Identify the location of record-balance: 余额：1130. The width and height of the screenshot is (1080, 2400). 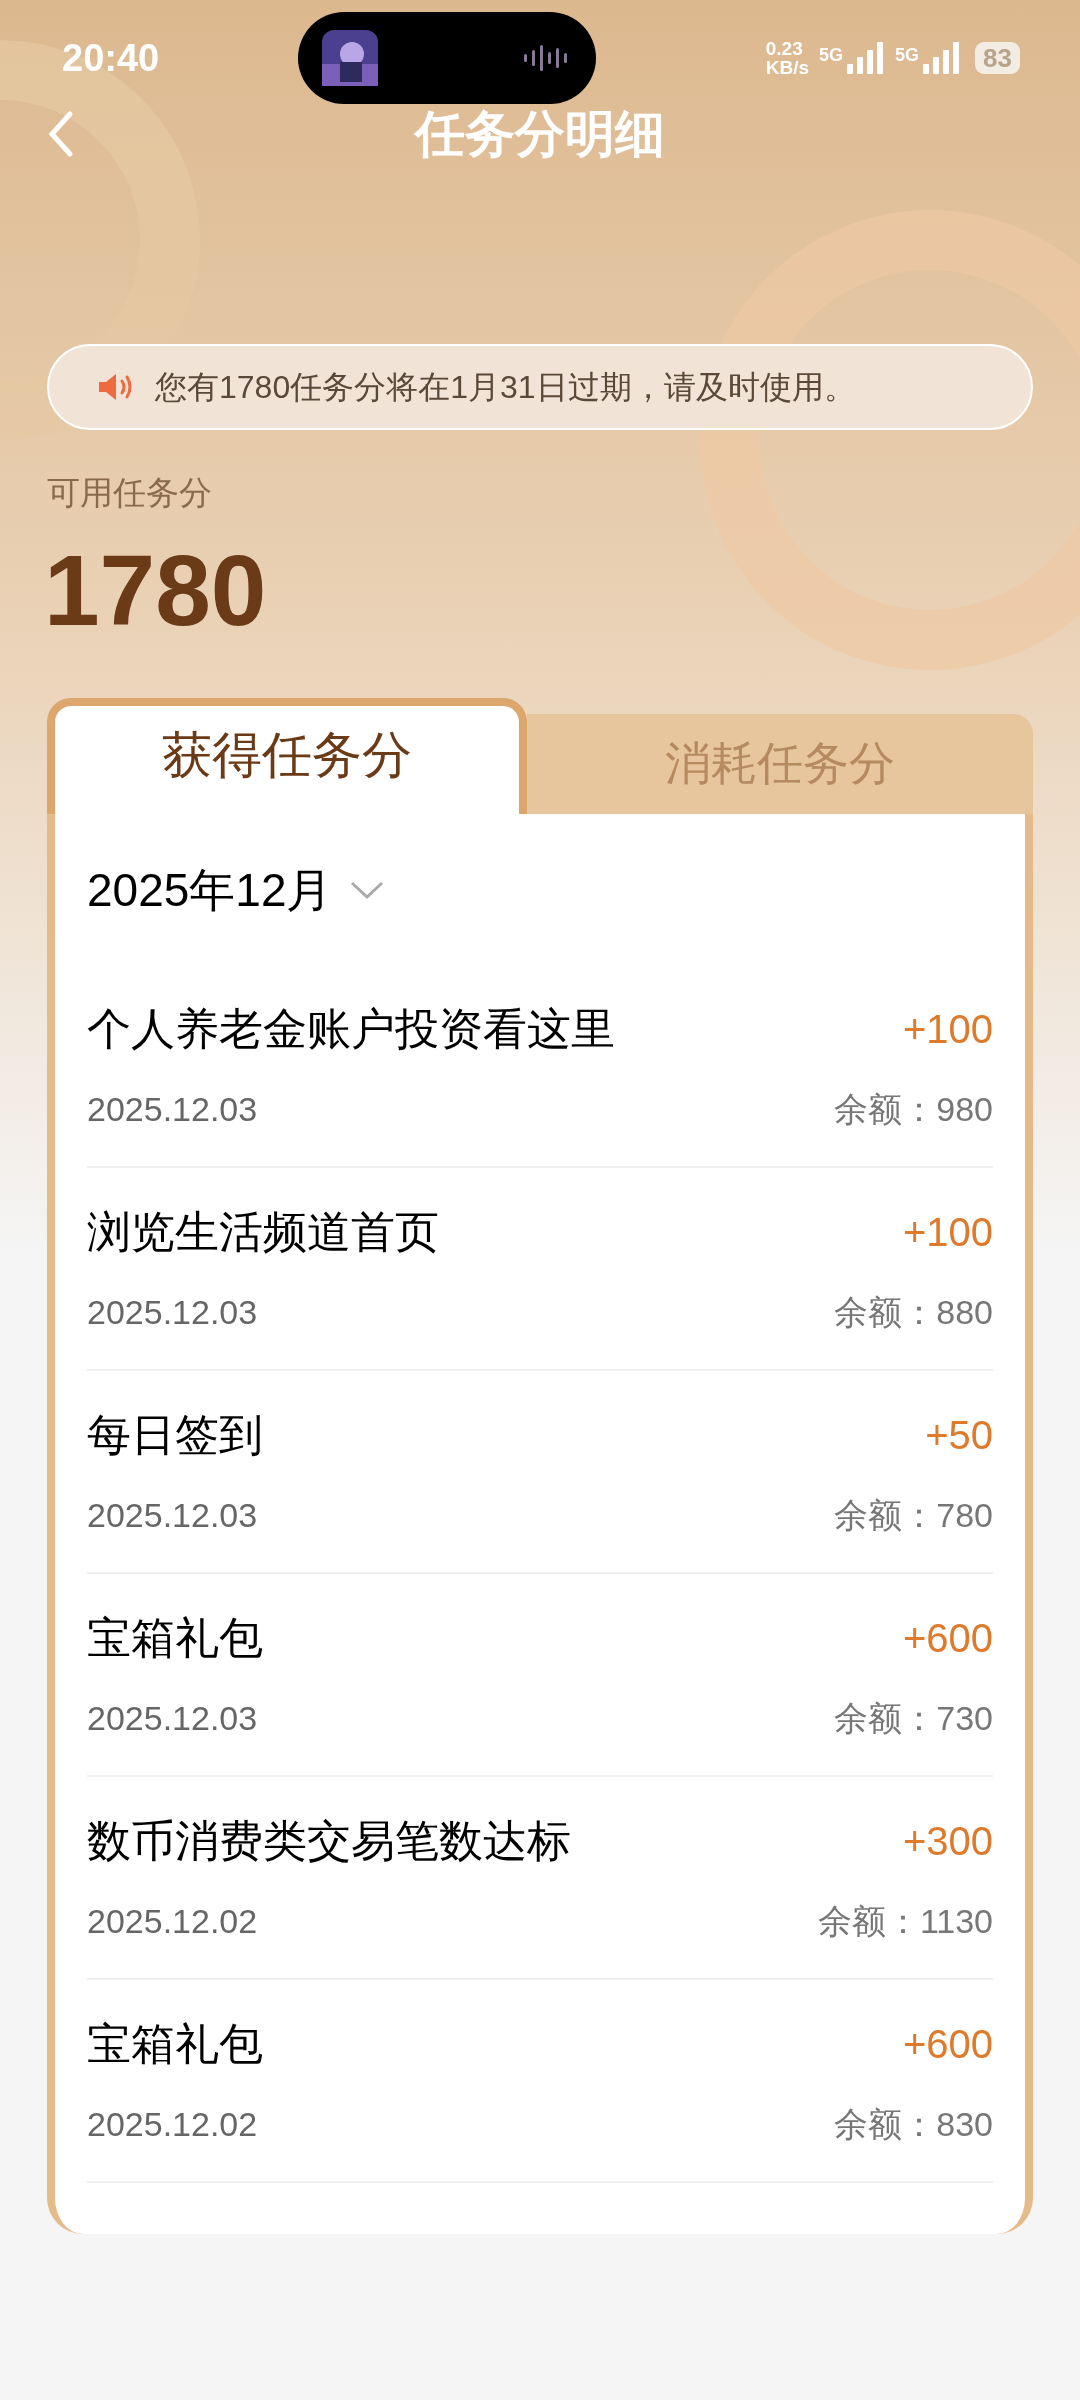
(905, 1921).